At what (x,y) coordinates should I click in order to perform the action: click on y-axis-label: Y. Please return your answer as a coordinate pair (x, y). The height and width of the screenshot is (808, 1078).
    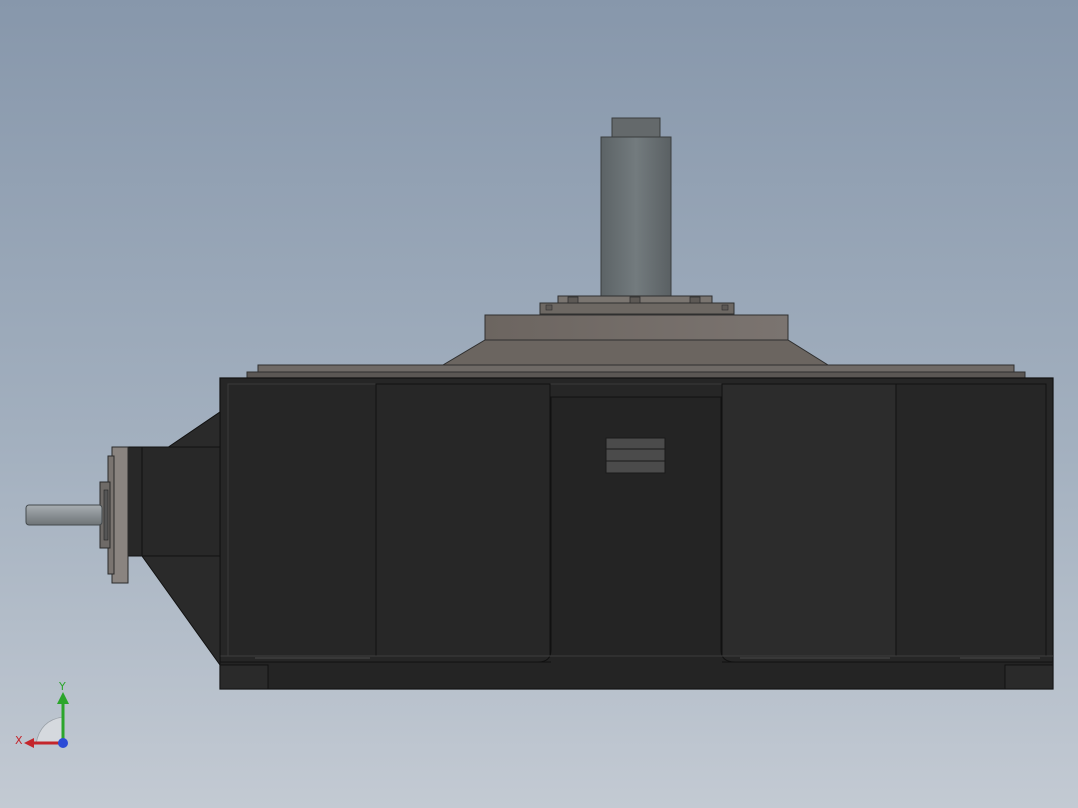
    Looking at the image, I should click on (62, 686).